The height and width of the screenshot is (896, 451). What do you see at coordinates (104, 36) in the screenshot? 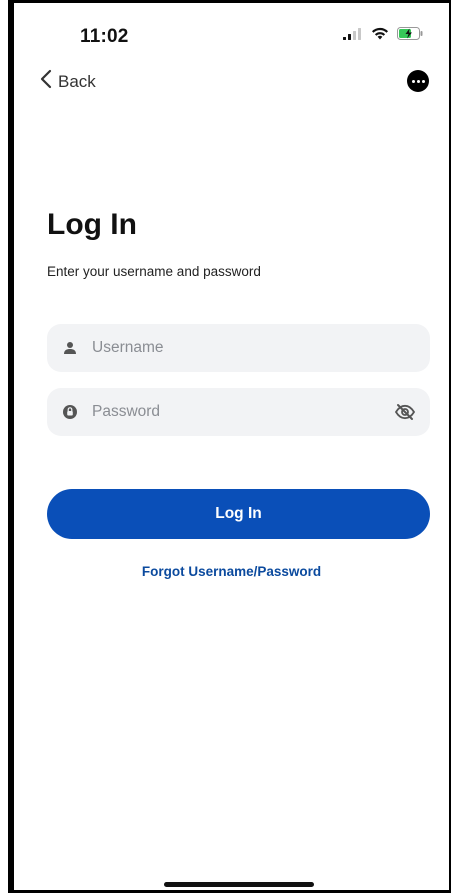
I see `status-time: 11:02` at bounding box center [104, 36].